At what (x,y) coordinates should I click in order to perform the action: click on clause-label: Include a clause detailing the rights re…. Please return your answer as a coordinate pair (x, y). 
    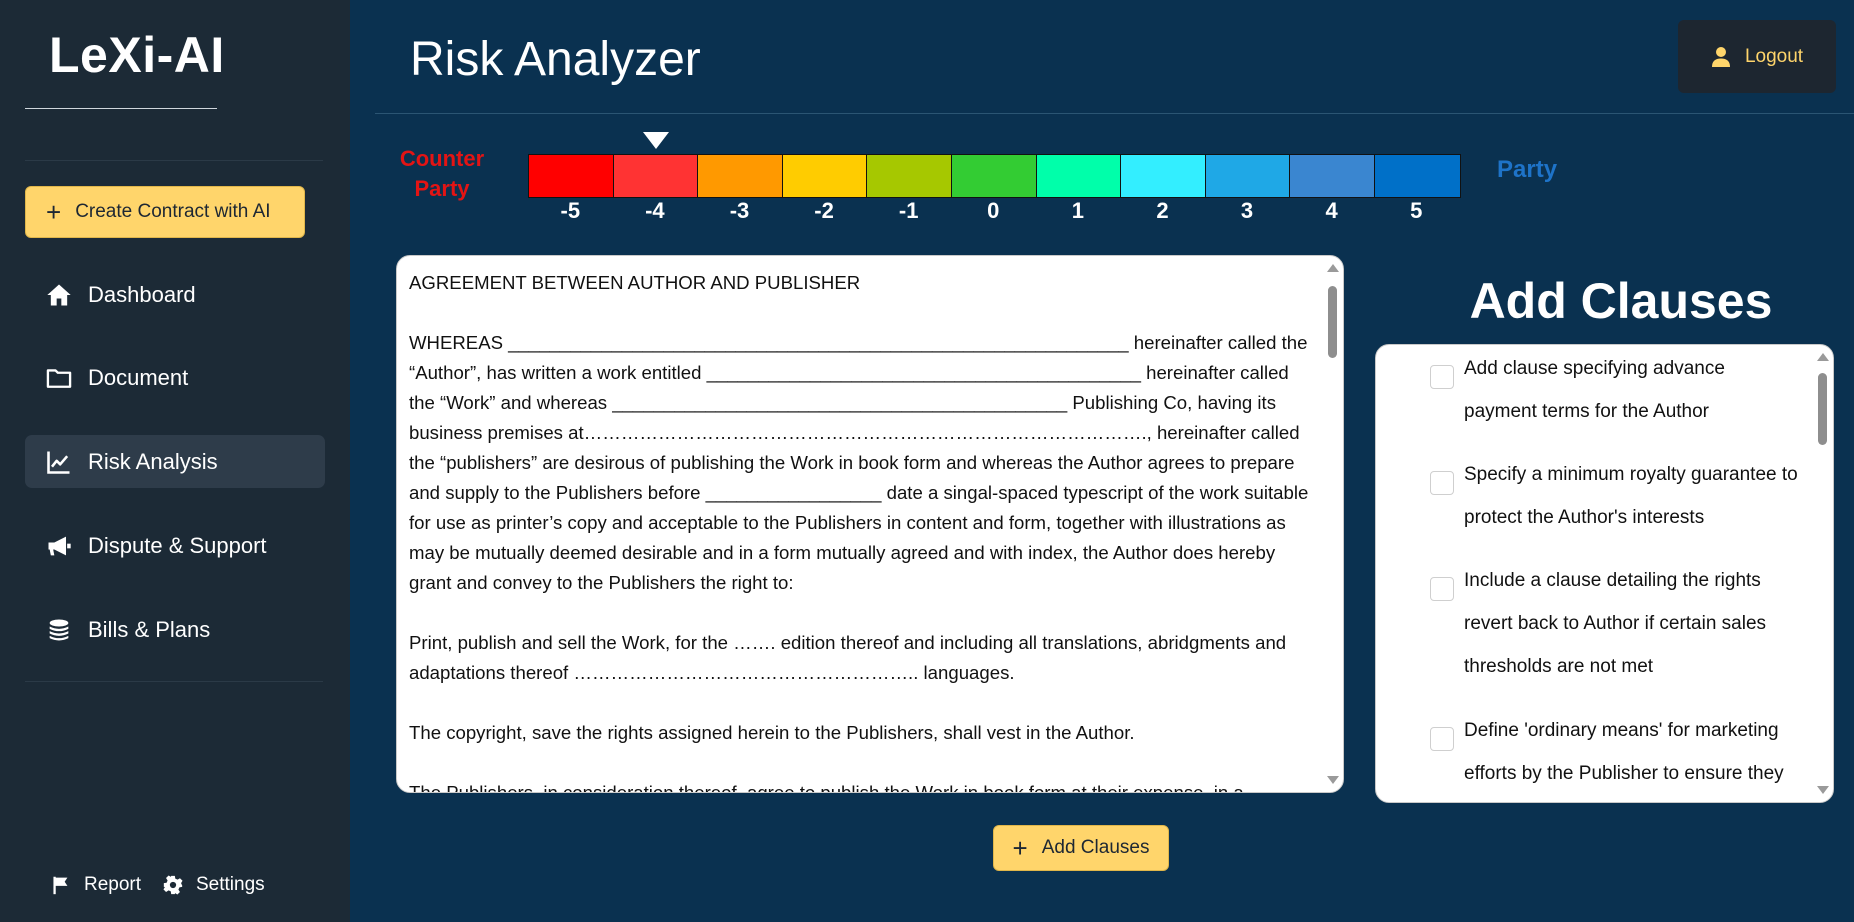
    Looking at the image, I should click on (1615, 623).